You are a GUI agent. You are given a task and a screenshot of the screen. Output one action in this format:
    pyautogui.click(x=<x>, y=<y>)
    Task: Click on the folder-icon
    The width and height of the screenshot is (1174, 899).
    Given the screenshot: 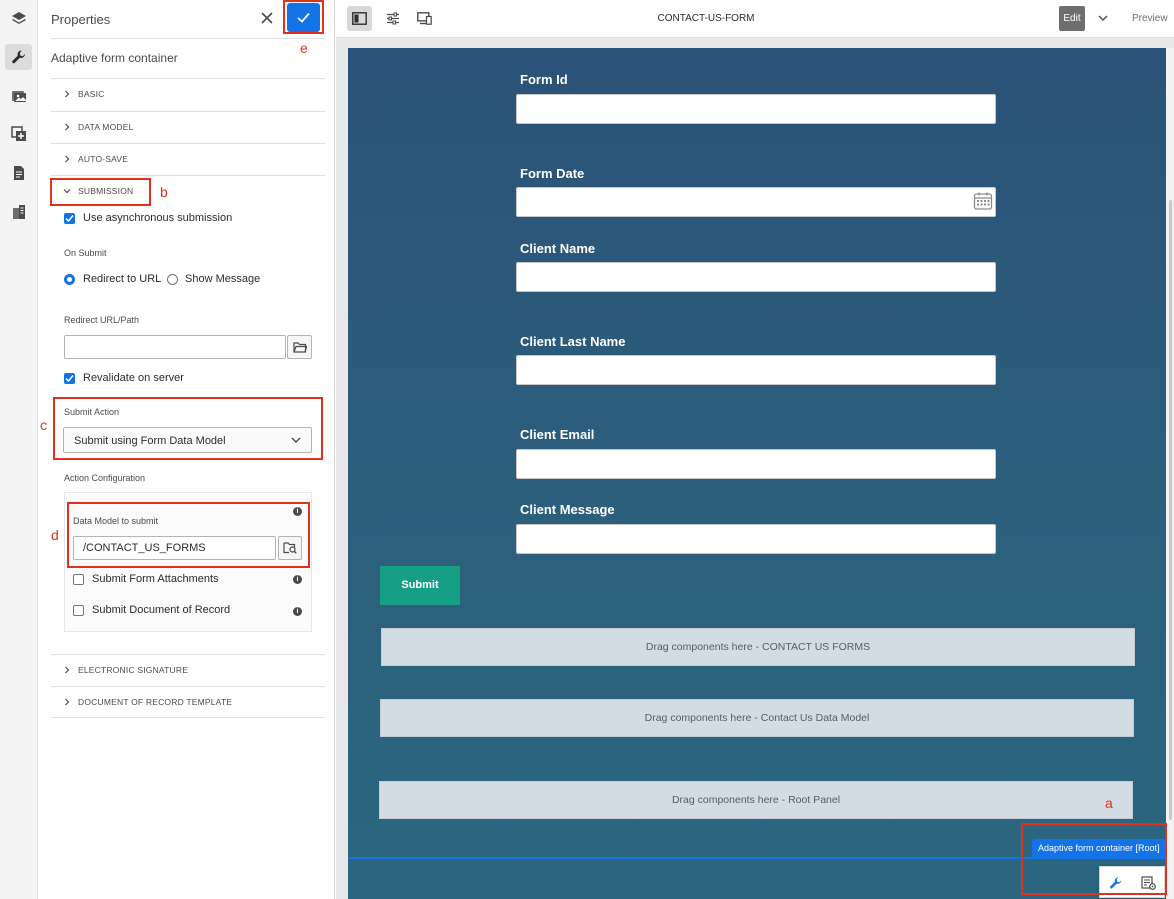 What is the action you would take?
    pyautogui.click(x=299, y=347)
    